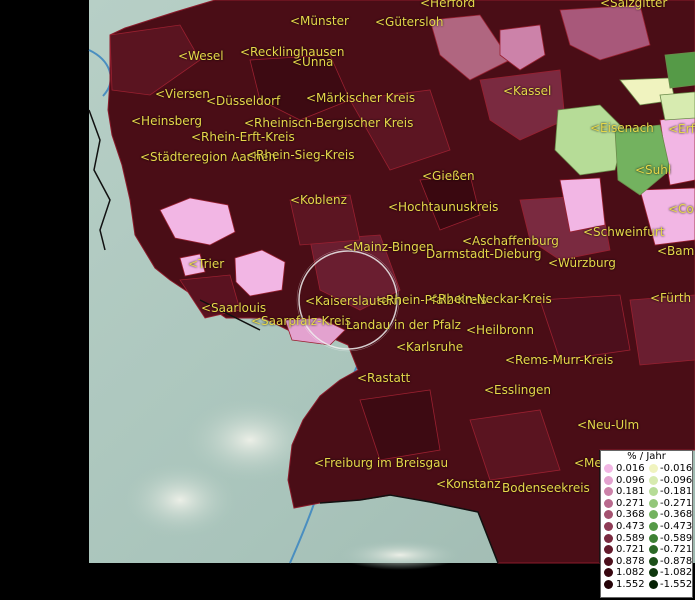 The image size is (695, 600). Describe the element at coordinates (448, 5) in the screenshot. I see `city-label: <Herford` at that location.